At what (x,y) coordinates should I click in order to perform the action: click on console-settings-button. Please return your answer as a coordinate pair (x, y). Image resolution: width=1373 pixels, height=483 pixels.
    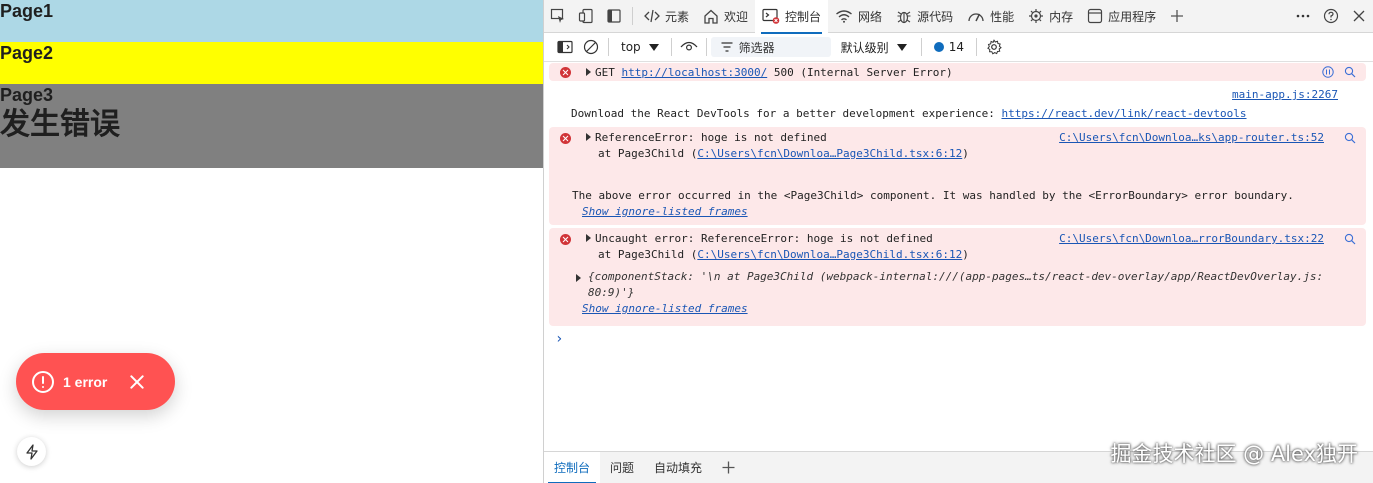
    Looking at the image, I should click on (994, 47).